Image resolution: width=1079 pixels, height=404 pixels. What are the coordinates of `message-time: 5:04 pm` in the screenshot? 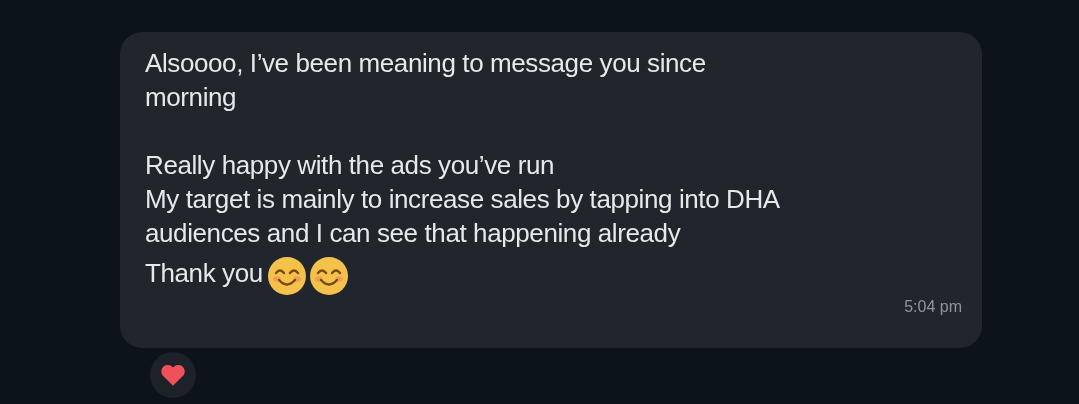 It's located at (933, 307).